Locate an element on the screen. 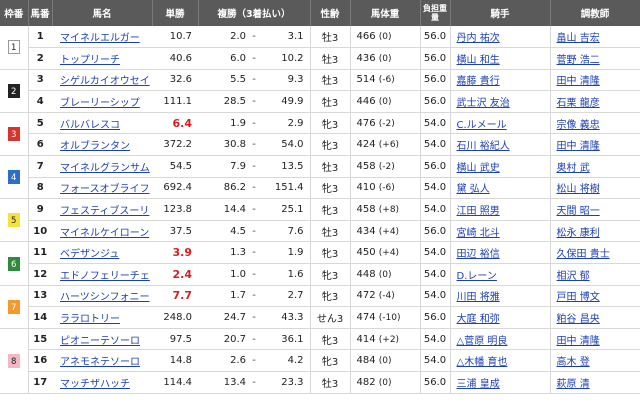 This screenshot has width=640, height=404. trainer-link: 松永 康利 is located at coordinates (578, 233).